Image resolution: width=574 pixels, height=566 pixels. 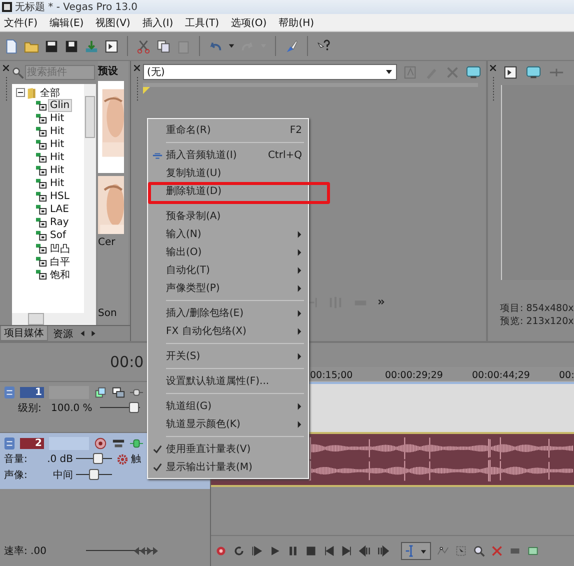 I want to click on collapse-toggle, so click(x=20, y=92).